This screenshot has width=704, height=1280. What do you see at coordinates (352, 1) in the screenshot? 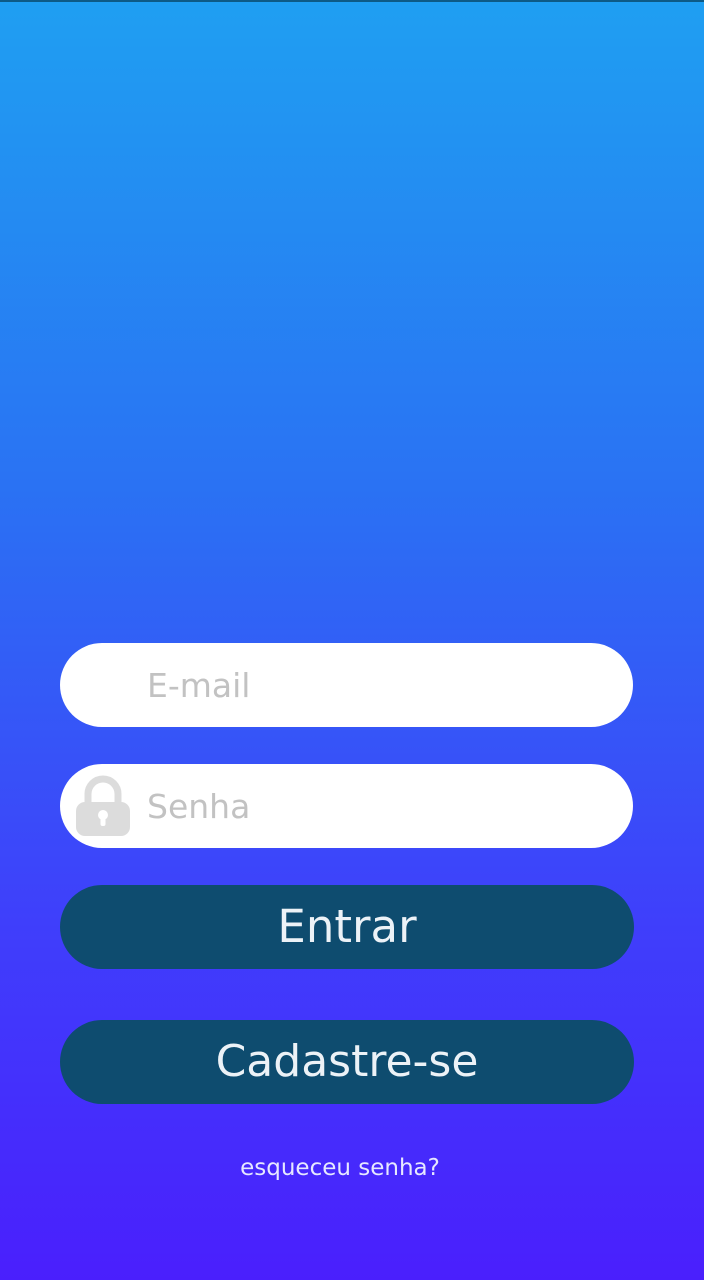
I see `status-bar` at bounding box center [352, 1].